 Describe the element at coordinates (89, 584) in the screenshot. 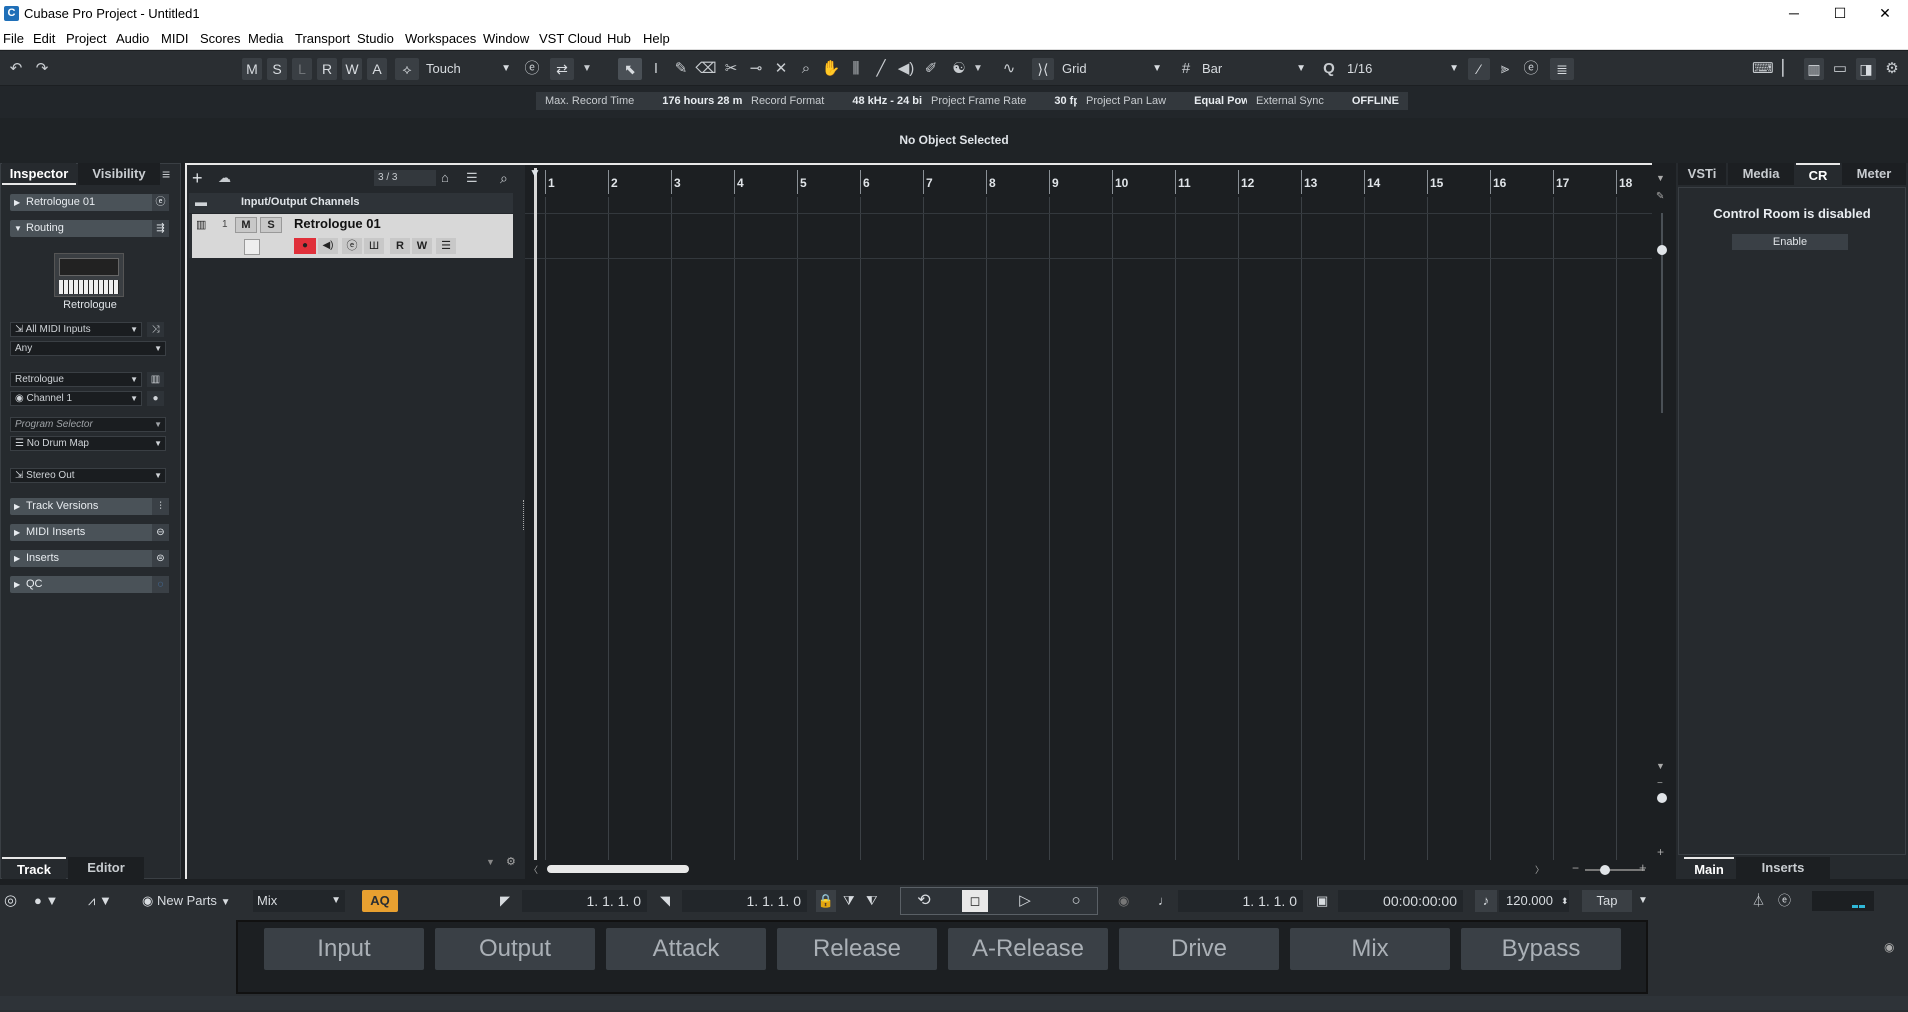

I see `qc-section: ▶ QC ◌` at that location.